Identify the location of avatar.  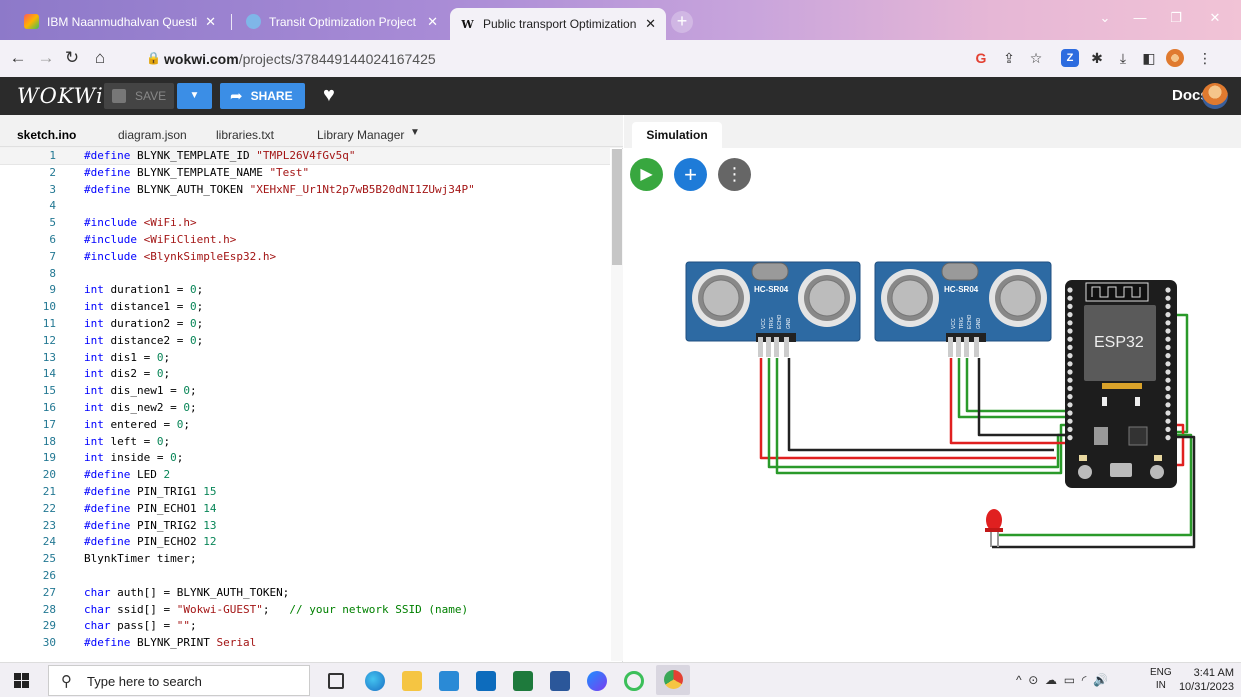
(1215, 96).